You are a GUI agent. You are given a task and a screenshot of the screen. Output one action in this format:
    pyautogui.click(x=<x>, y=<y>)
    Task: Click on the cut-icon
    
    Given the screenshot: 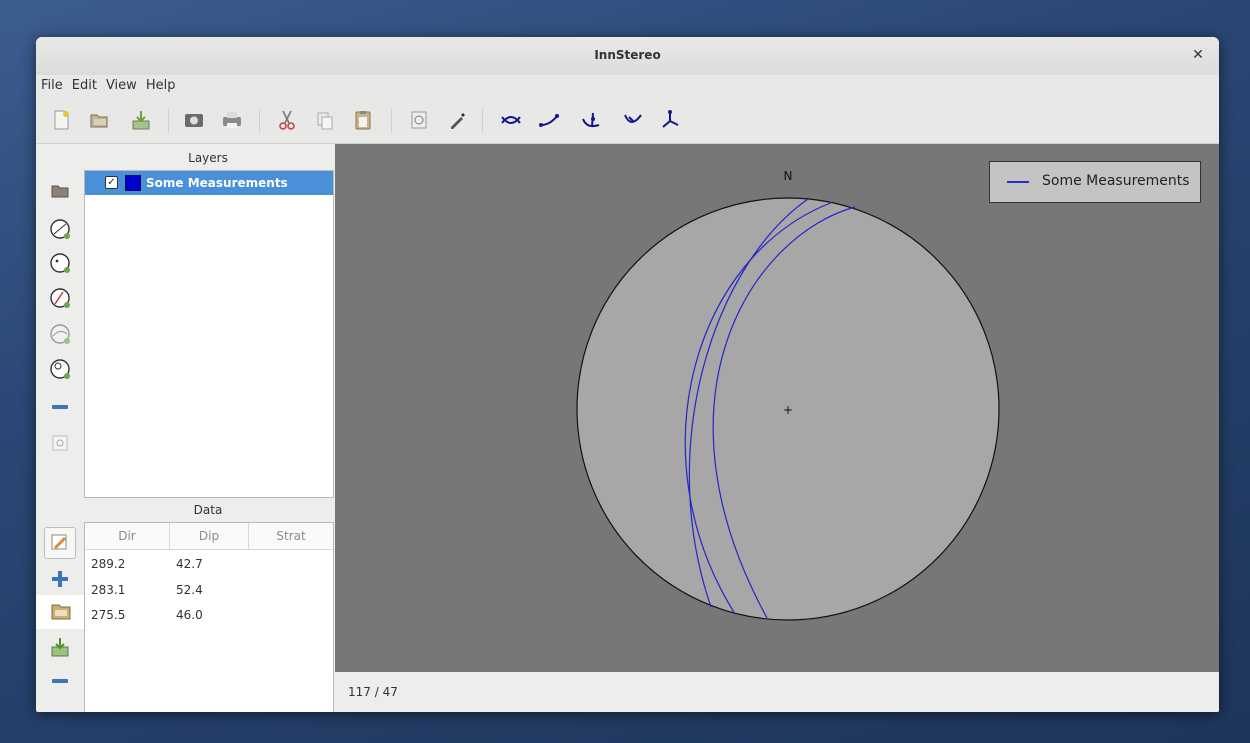 What is the action you would take?
    pyautogui.click(x=287, y=120)
    